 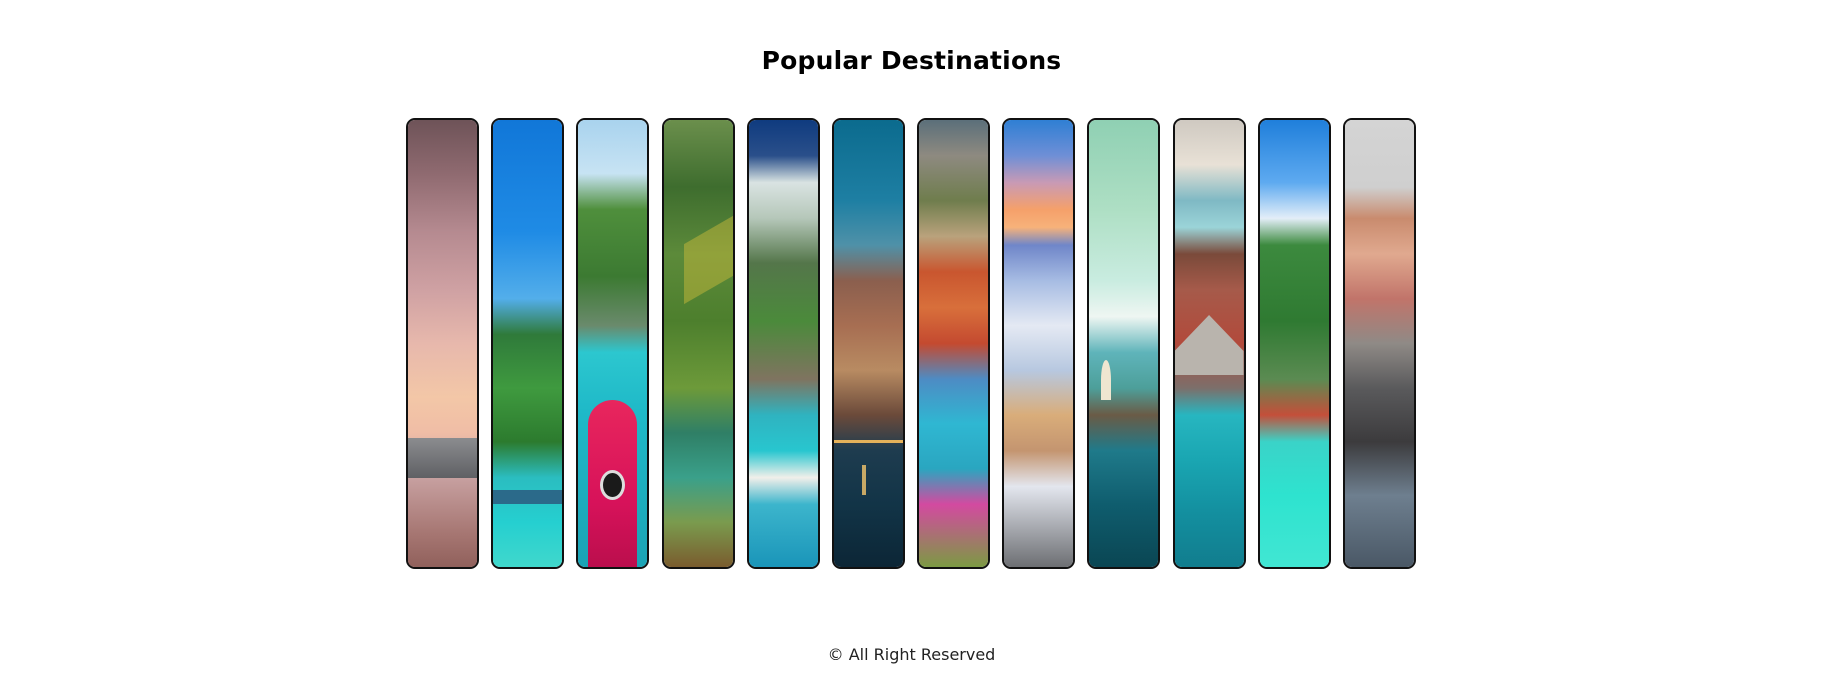 I want to click on footer-copyright: © All Right Reserved, so click(x=911, y=654).